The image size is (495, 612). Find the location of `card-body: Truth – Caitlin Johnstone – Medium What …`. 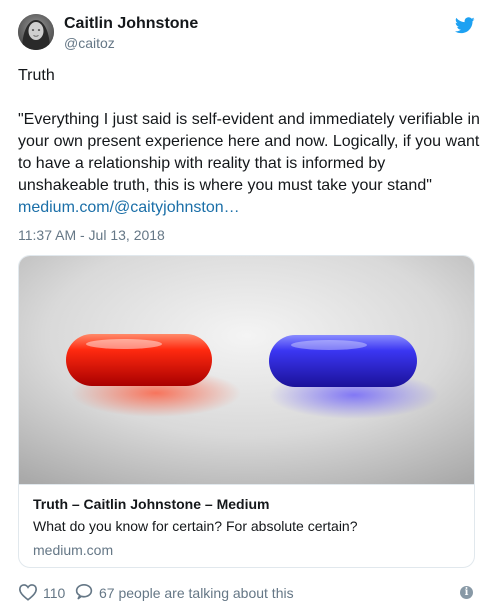

card-body: Truth – Caitlin Johnstone – Medium What … is located at coordinates (246, 525).